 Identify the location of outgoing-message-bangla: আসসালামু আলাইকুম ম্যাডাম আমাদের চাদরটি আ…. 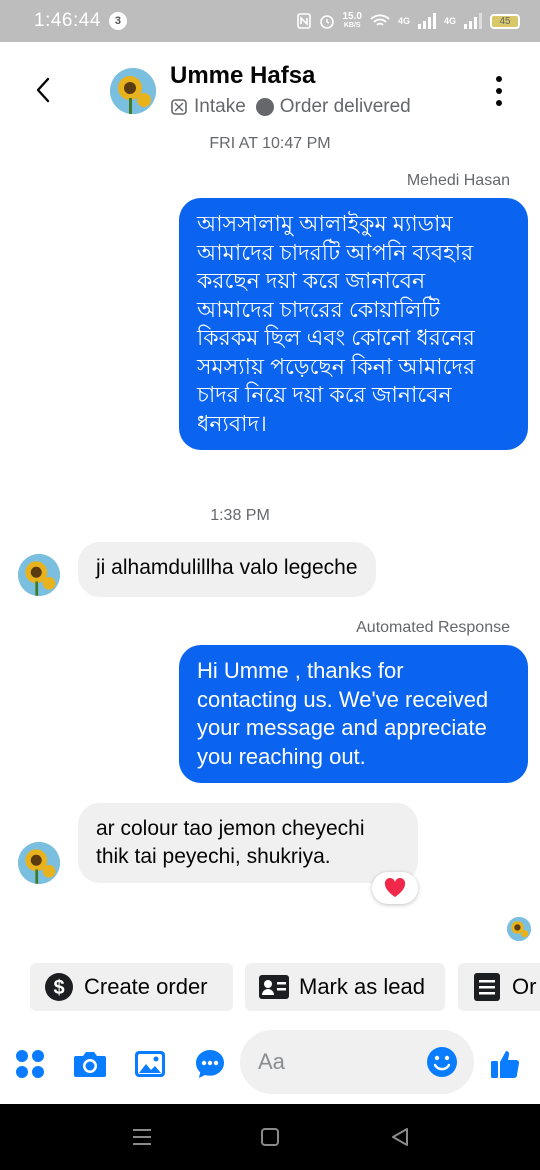
(353, 324).